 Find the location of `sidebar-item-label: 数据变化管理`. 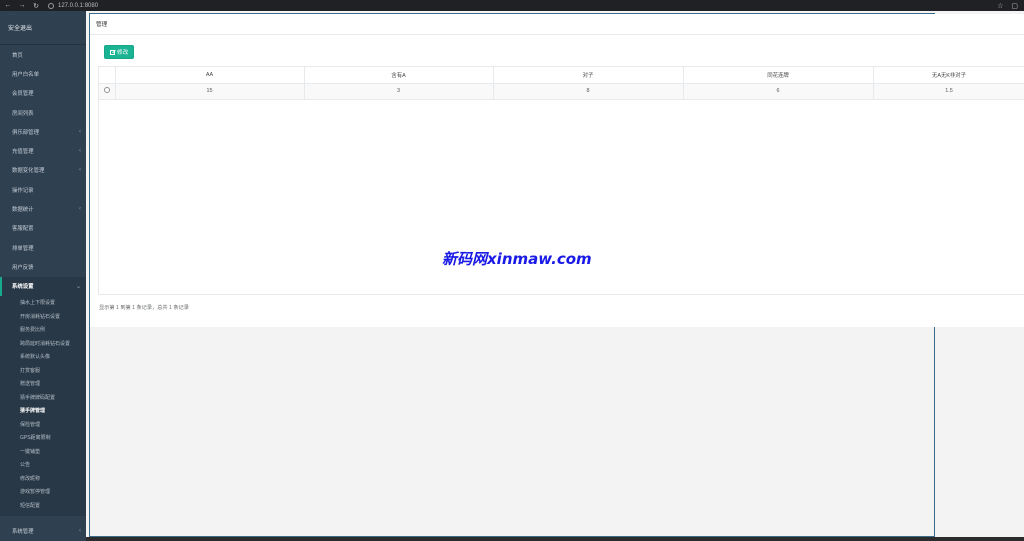

sidebar-item-label: 数据变化管理 is located at coordinates (28, 171).